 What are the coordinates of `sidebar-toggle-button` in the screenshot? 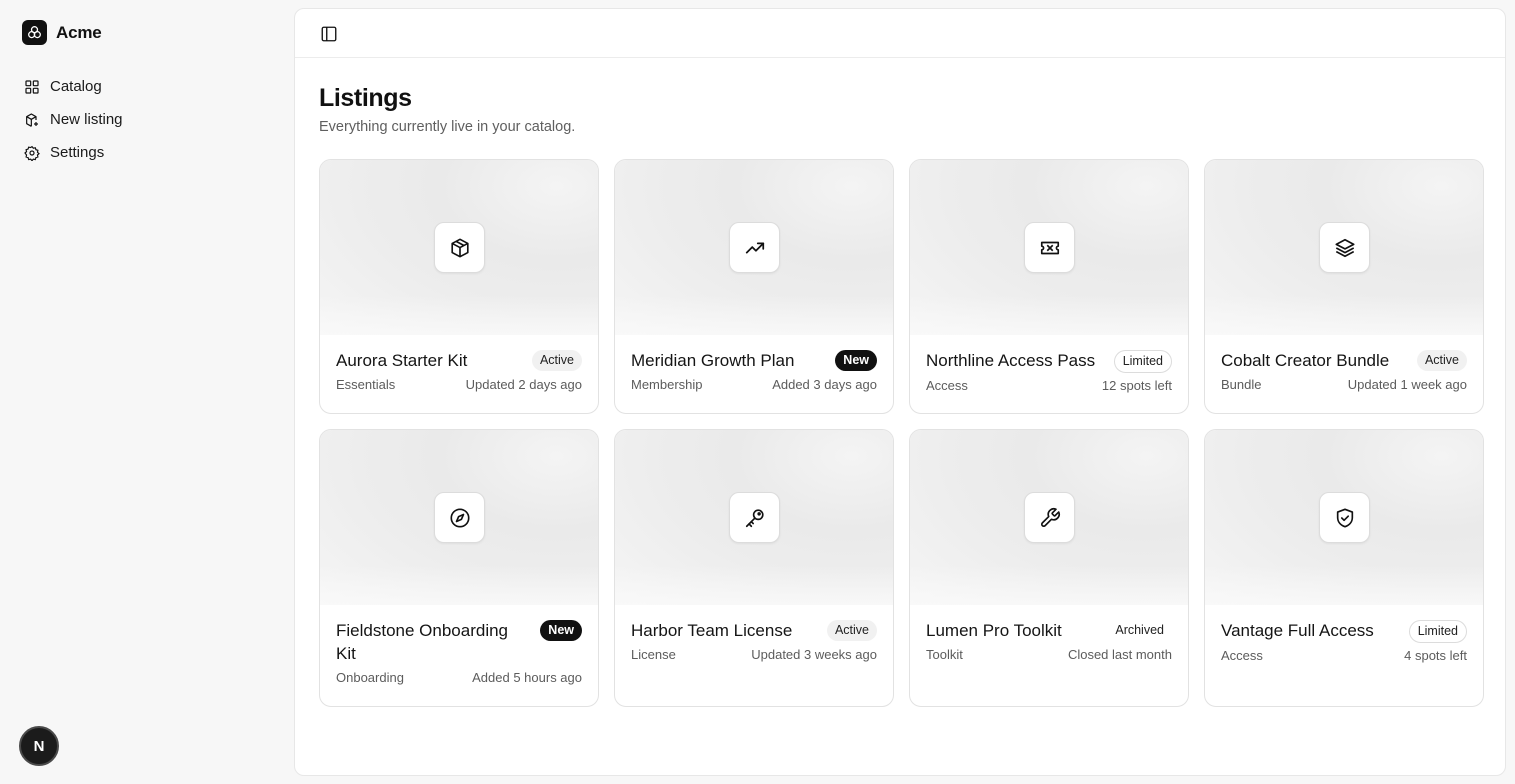 It's located at (329, 34).